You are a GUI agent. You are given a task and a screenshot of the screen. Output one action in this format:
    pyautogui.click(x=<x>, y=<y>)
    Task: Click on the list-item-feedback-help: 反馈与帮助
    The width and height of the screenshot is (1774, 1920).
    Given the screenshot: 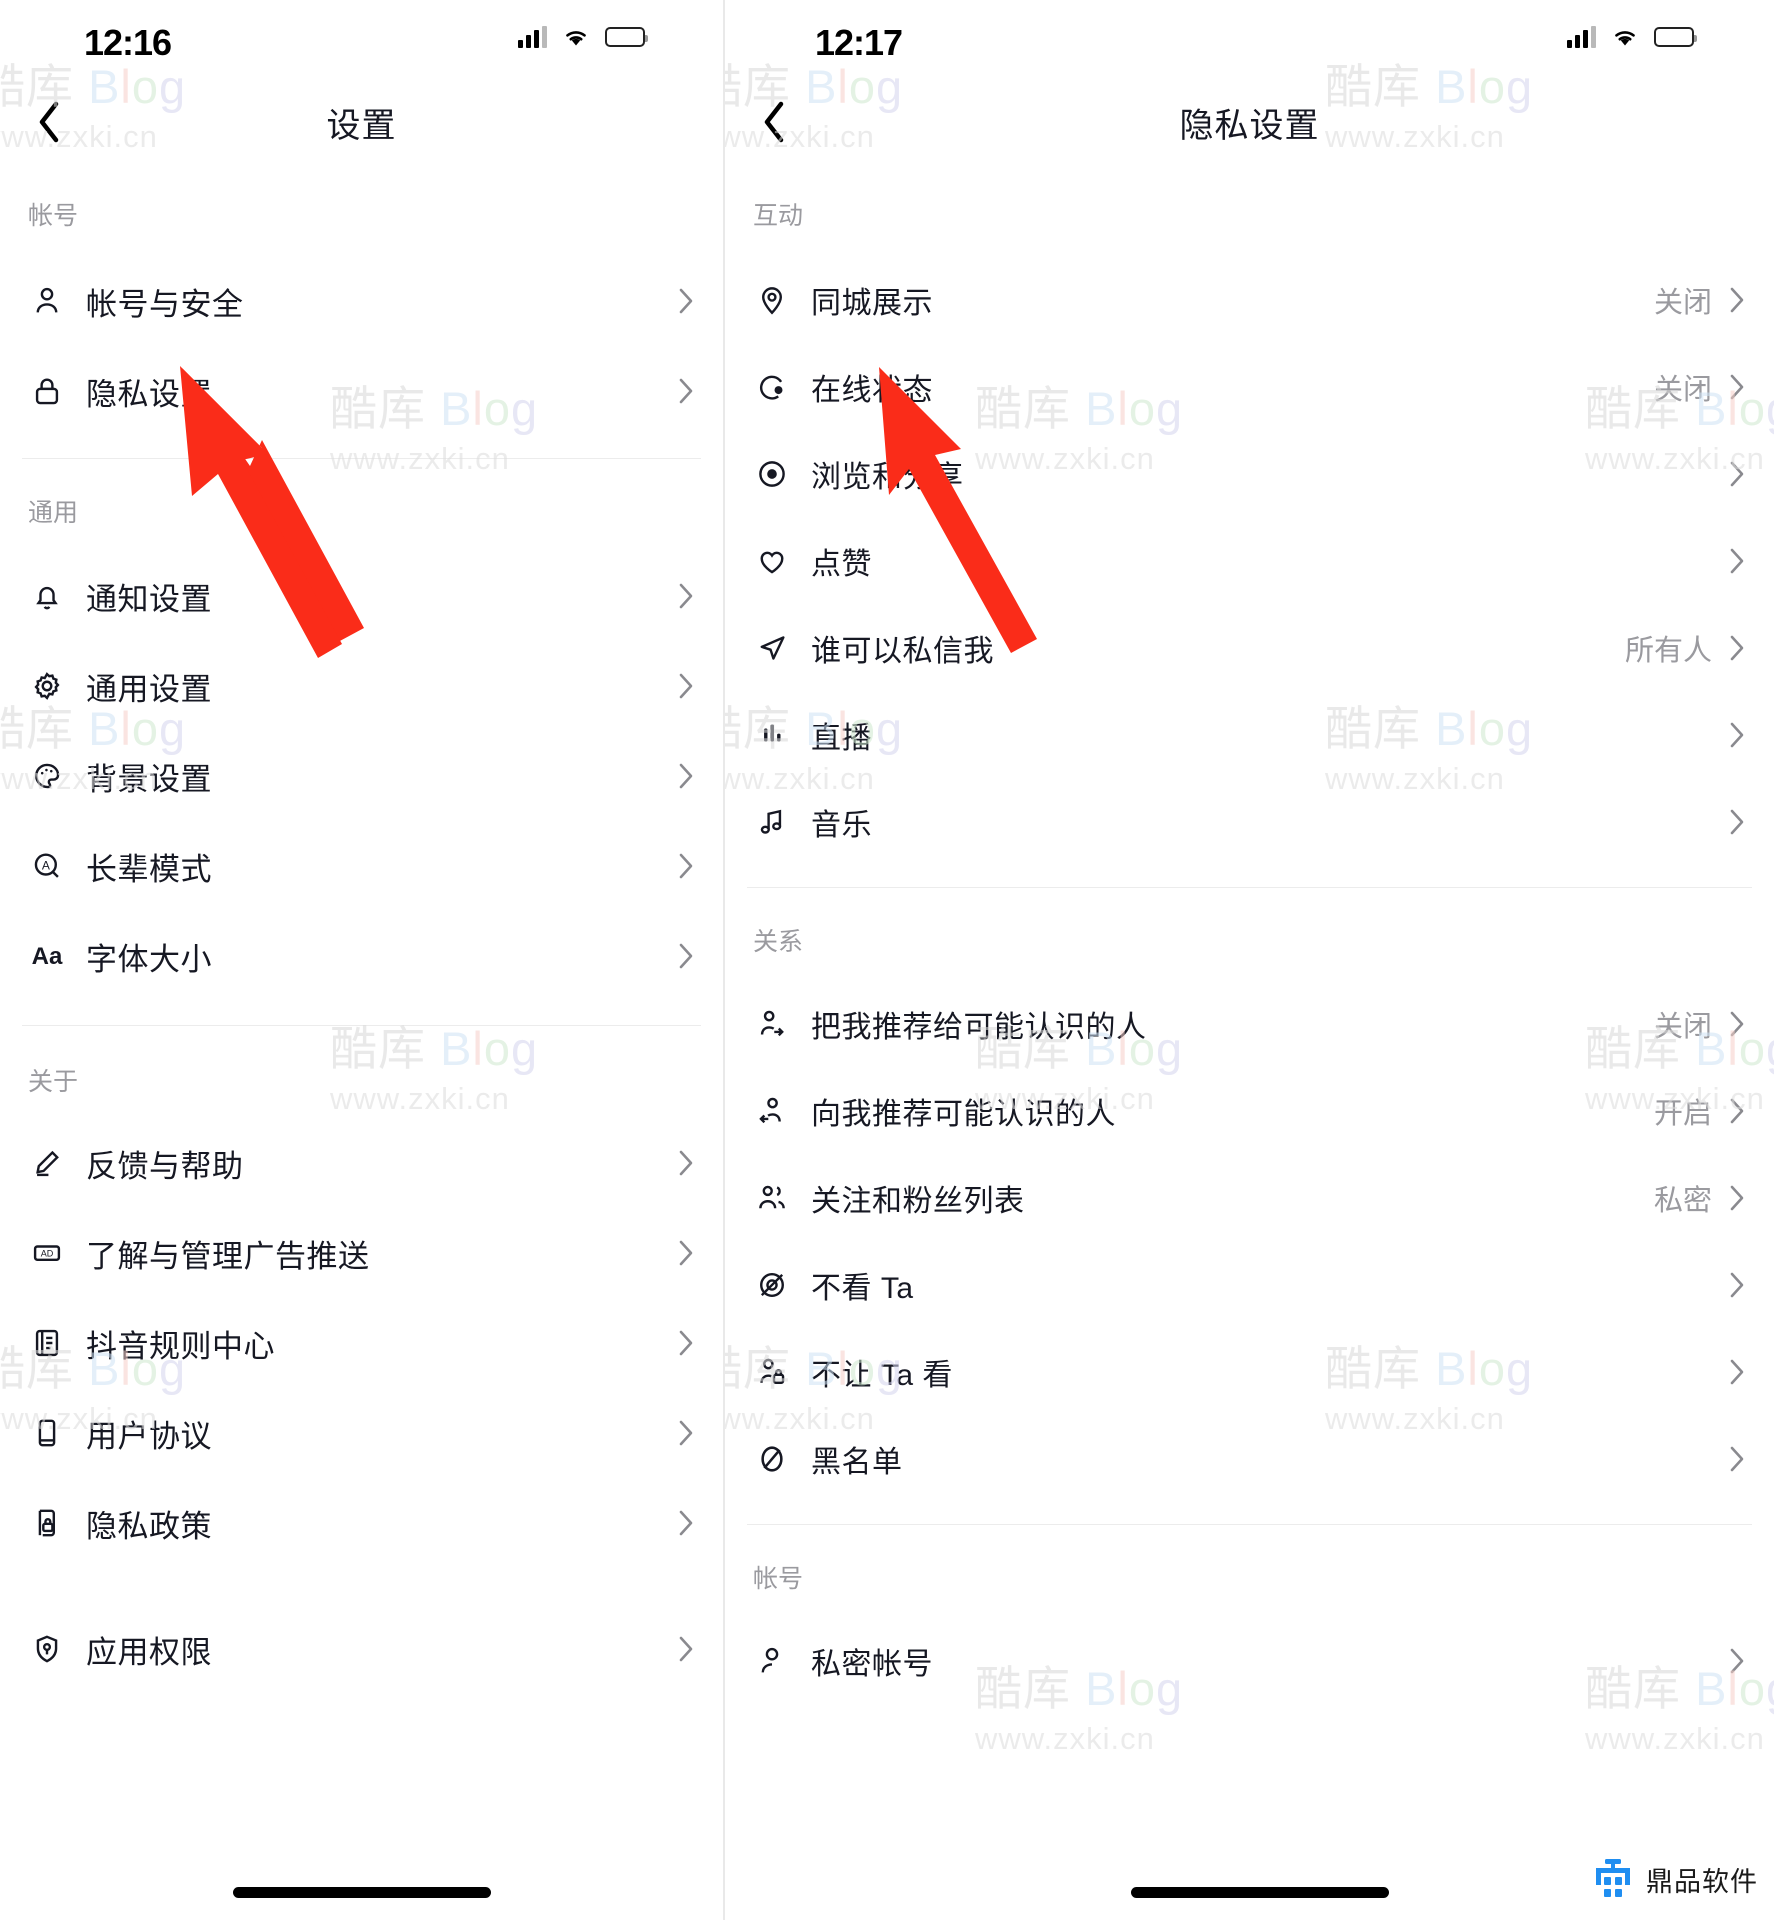 What is the action you would take?
    pyautogui.click(x=361, y=1163)
    